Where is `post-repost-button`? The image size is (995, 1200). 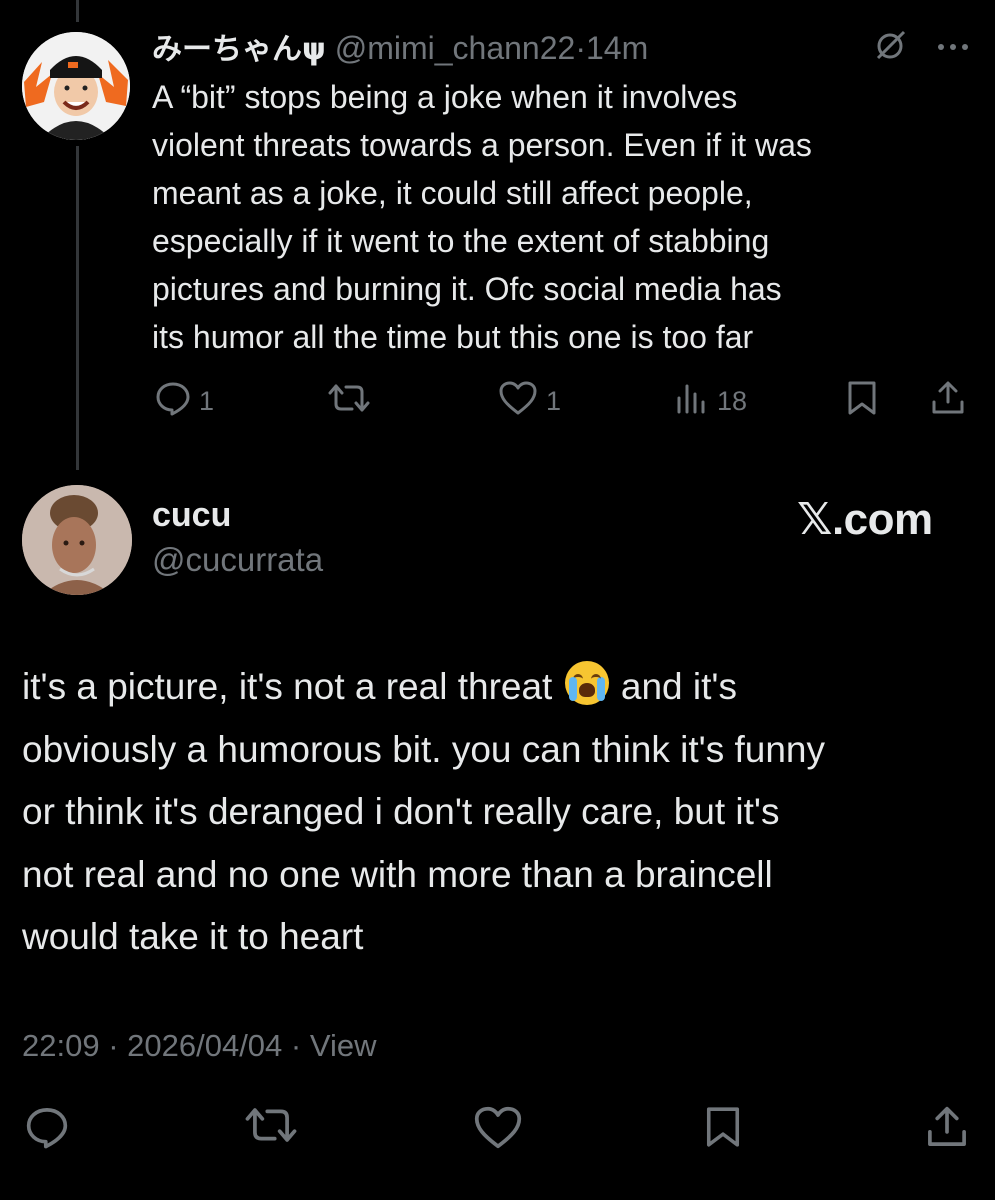 post-repost-button is located at coordinates (271, 1128).